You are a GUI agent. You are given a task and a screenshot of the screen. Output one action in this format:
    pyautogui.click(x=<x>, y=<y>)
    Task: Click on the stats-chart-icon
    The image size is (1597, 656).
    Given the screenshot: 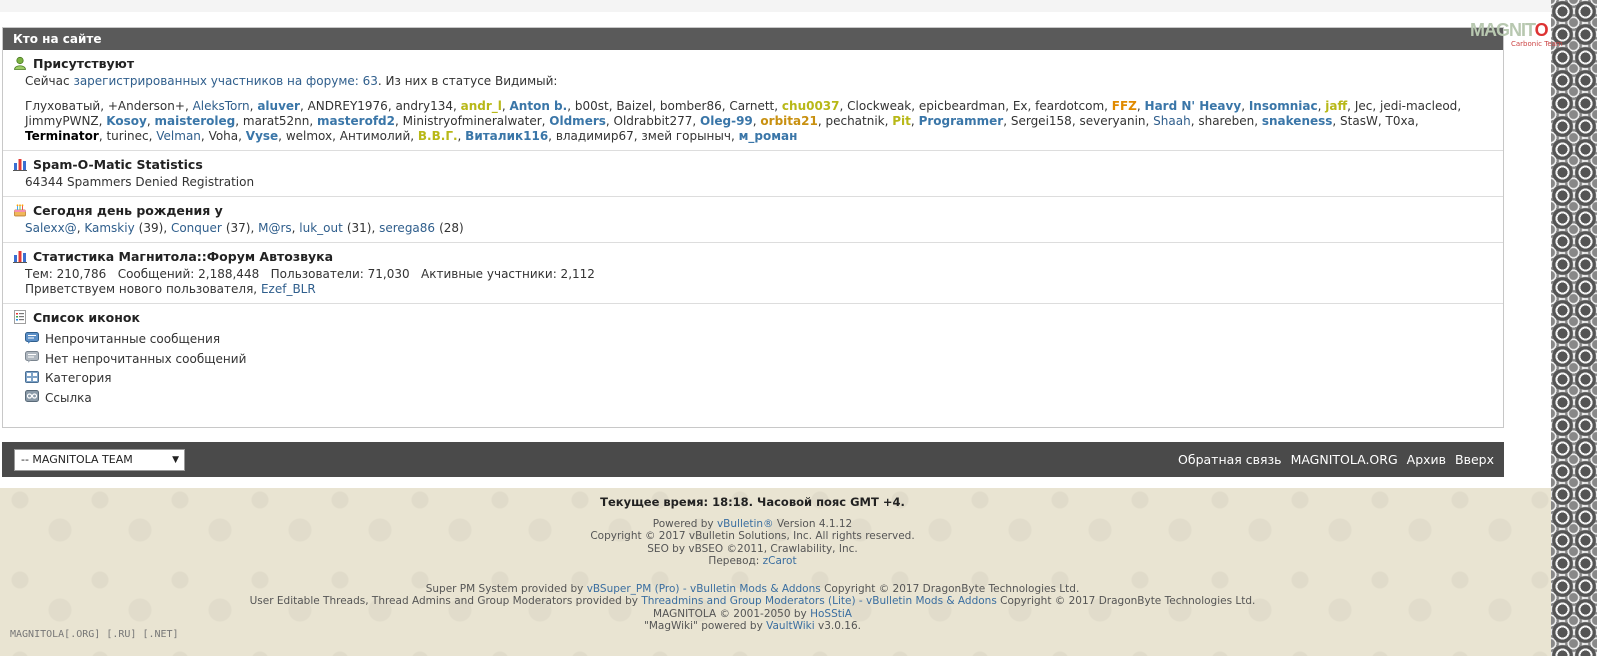 What is the action you would take?
    pyautogui.click(x=20, y=256)
    